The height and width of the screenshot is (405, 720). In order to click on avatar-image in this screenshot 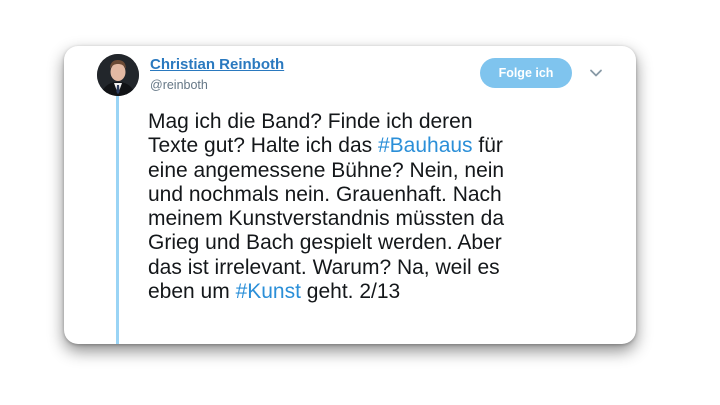, I will do `click(118, 75)`.